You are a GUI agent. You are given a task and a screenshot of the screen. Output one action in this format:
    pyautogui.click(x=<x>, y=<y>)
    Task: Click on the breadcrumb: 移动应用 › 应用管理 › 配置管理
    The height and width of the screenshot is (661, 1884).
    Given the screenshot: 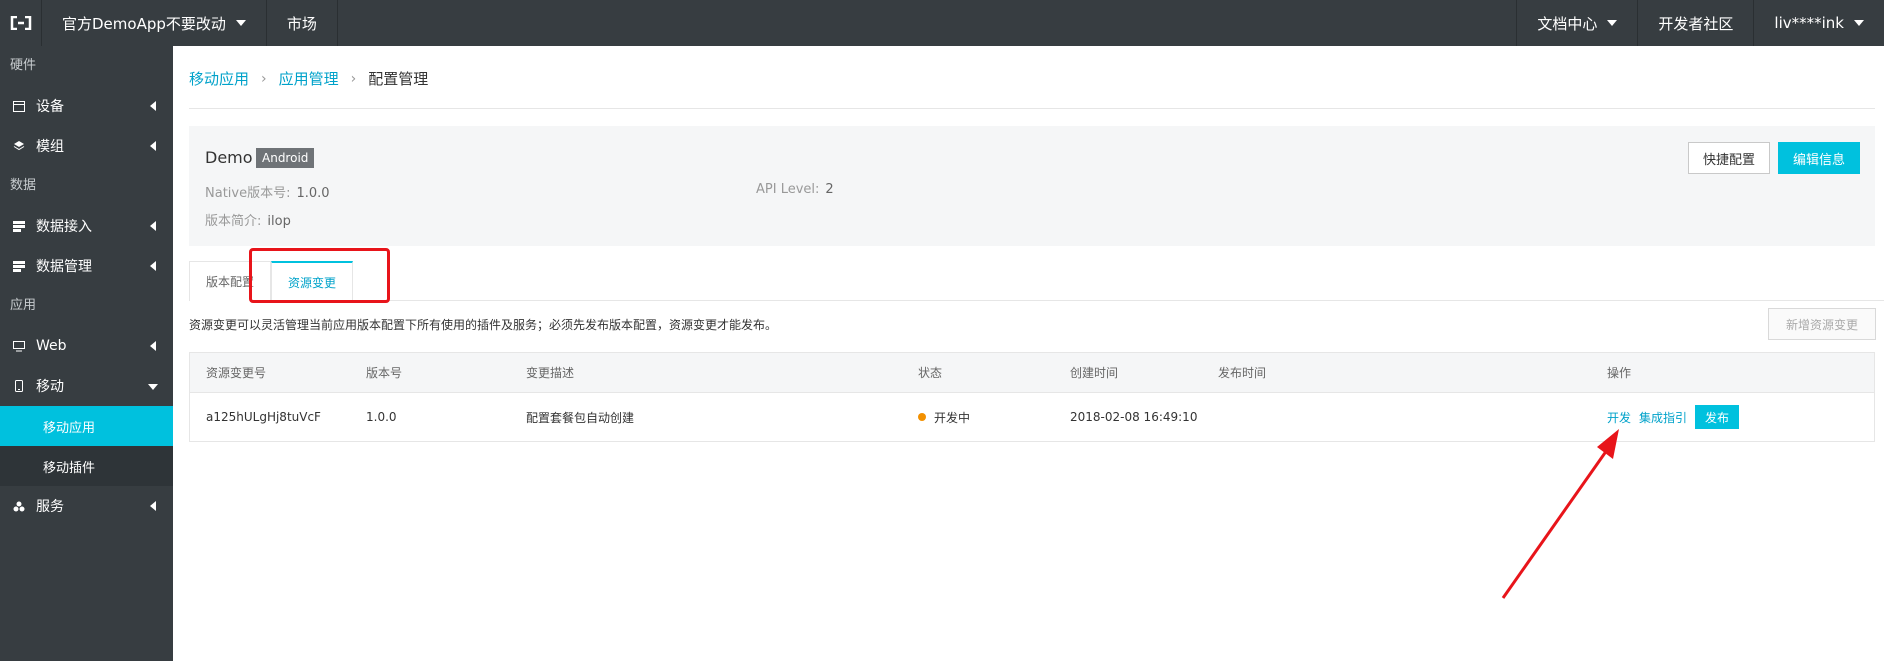 What is the action you would take?
    pyautogui.click(x=308, y=78)
    